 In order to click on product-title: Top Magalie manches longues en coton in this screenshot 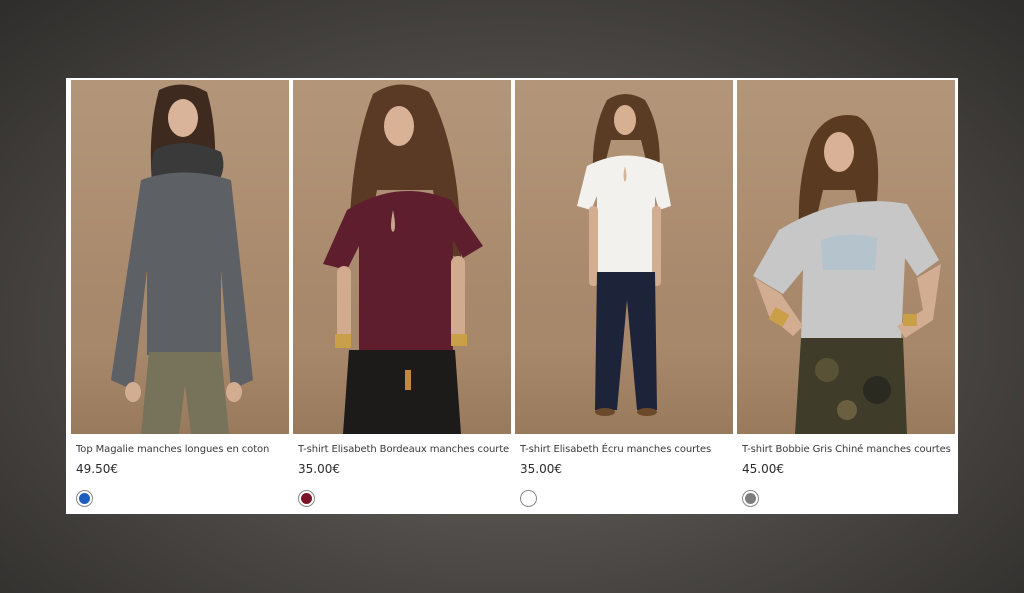, I will do `click(182, 449)`.